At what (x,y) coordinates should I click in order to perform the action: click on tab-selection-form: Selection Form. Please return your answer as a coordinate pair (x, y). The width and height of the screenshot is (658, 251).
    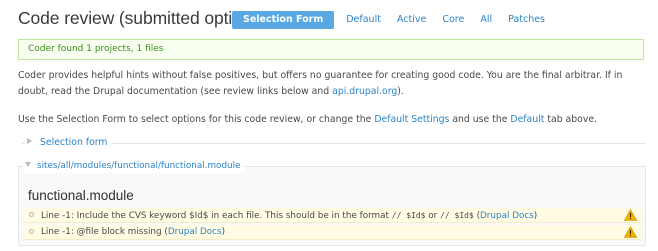
    Looking at the image, I should click on (283, 20).